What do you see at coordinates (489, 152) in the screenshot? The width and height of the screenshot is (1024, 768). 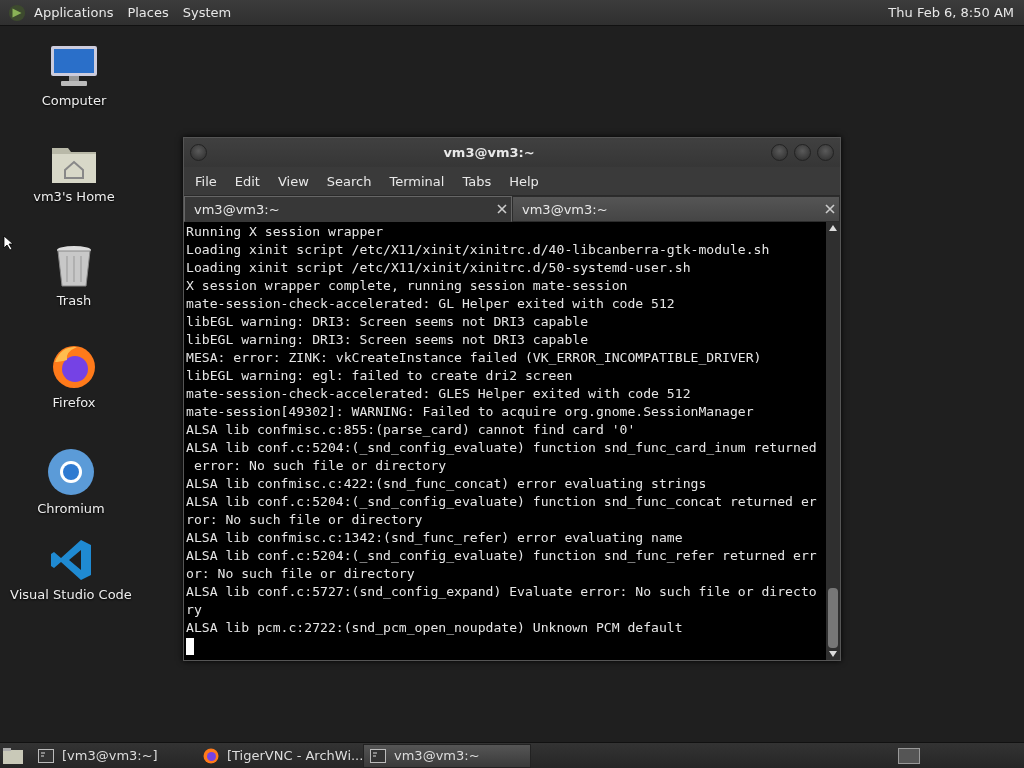 I see `window-title: vm3@vm3:~` at bounding box center [489, 152].